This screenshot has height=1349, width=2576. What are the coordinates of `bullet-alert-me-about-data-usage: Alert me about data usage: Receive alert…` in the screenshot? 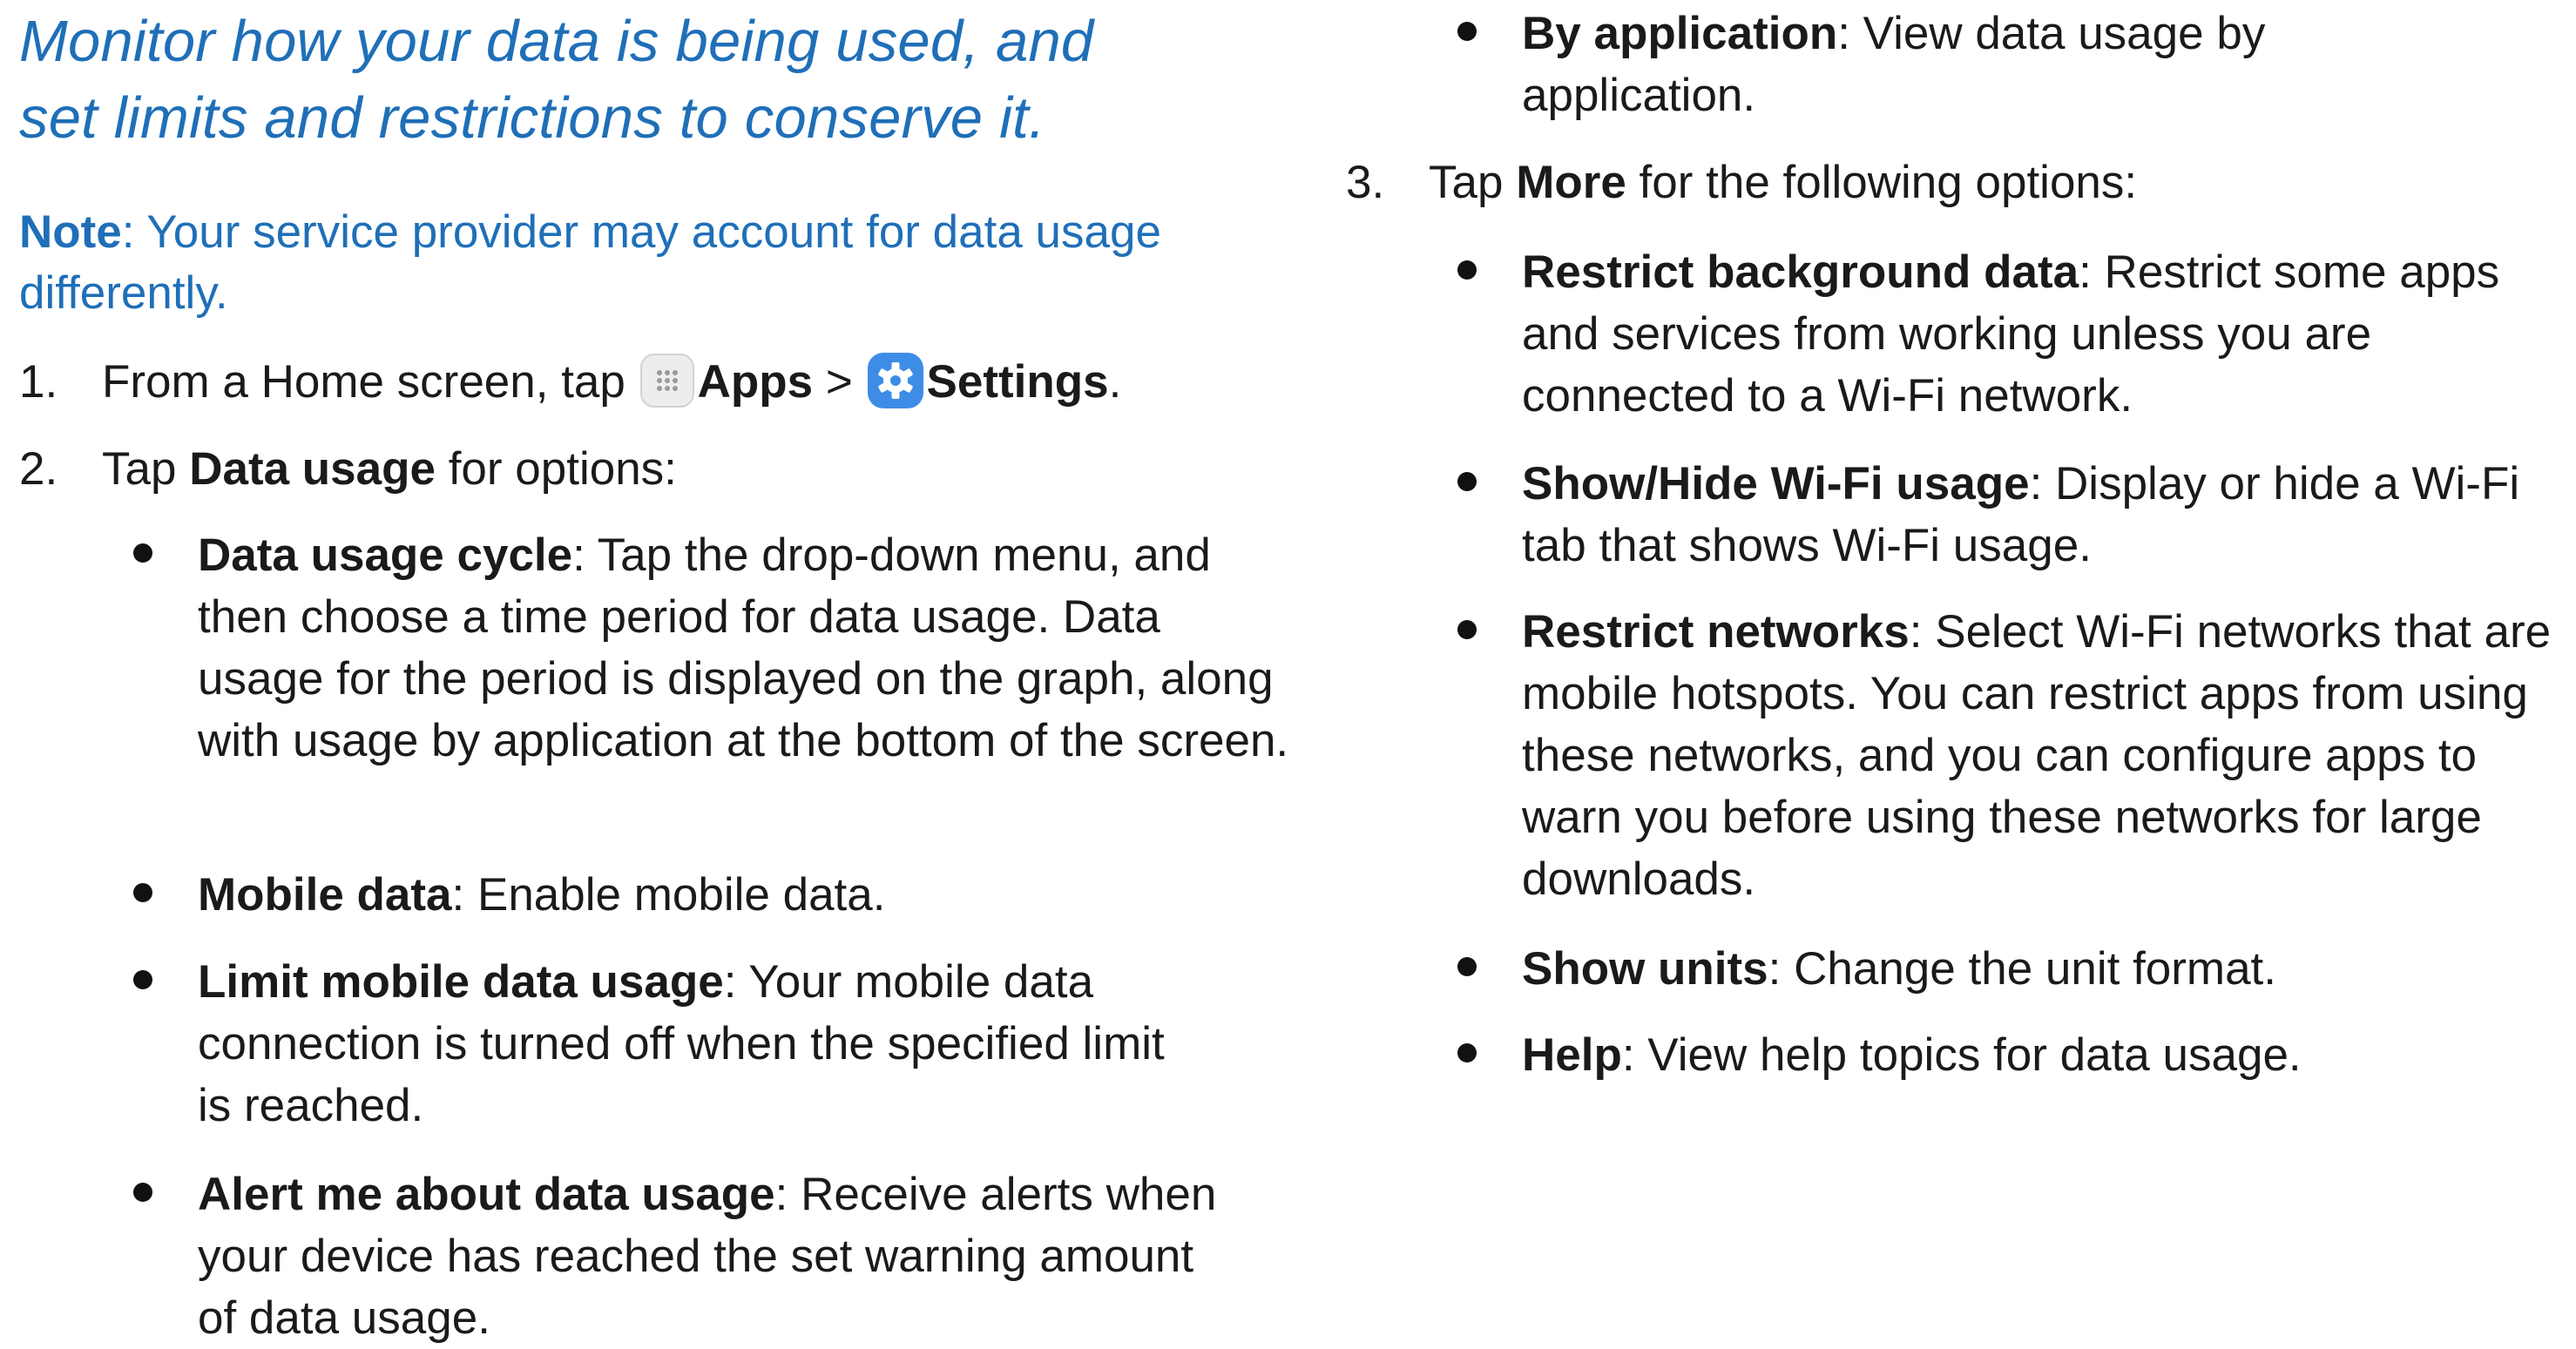 It's located at (679, 1256).